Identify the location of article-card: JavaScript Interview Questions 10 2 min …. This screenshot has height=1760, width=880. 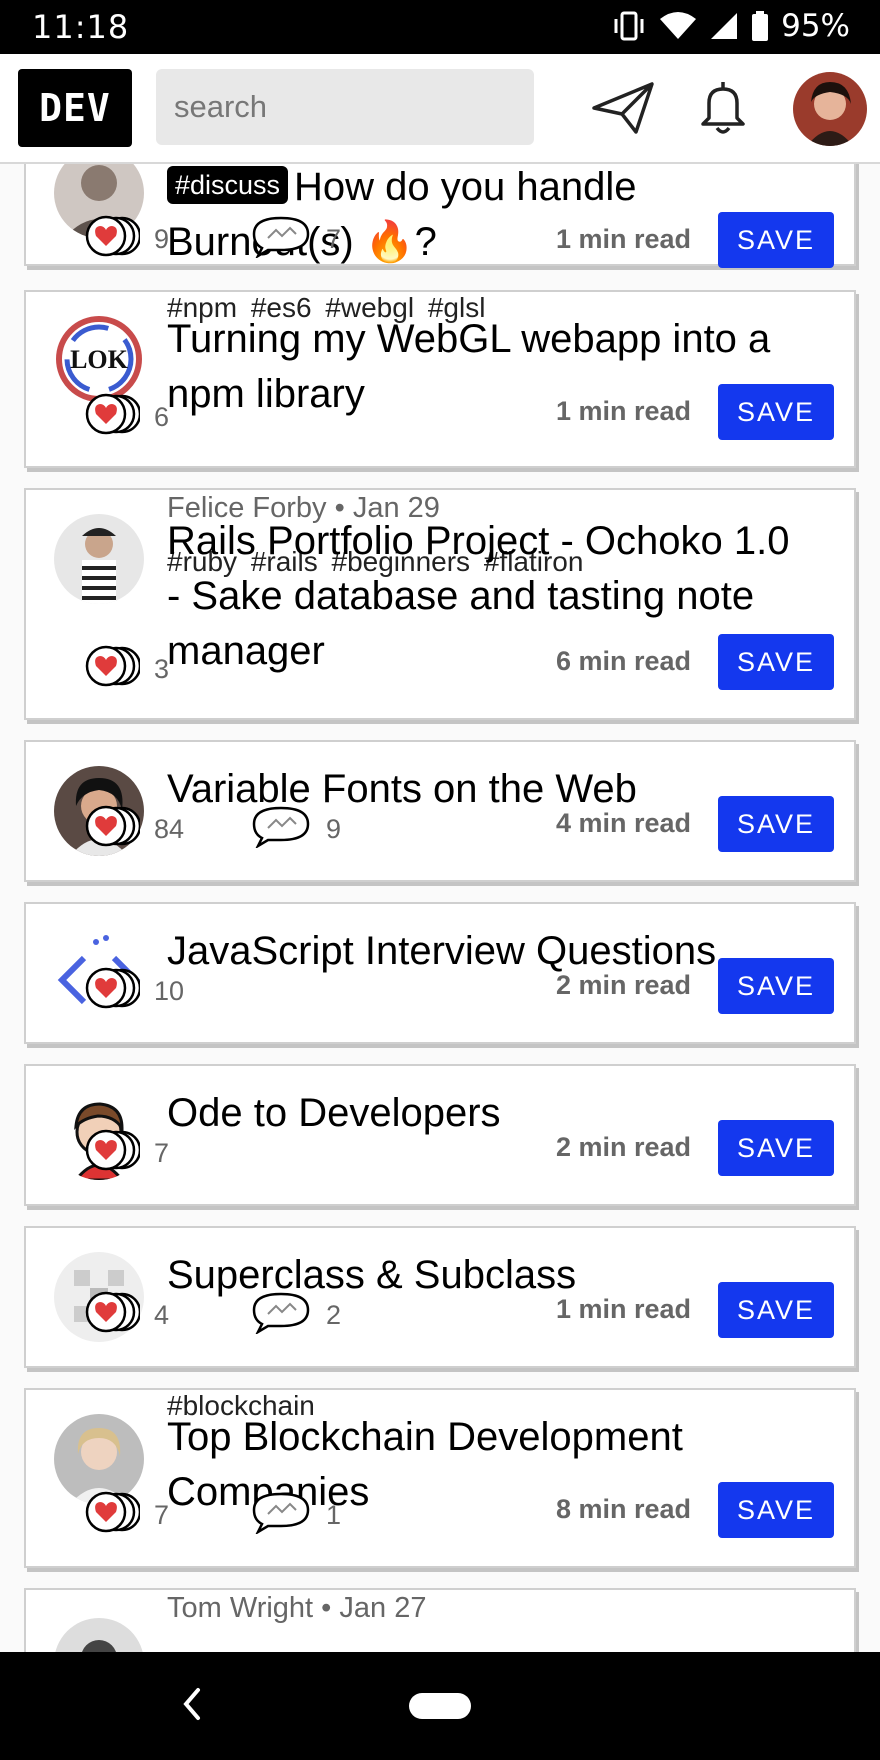
(440, 973).